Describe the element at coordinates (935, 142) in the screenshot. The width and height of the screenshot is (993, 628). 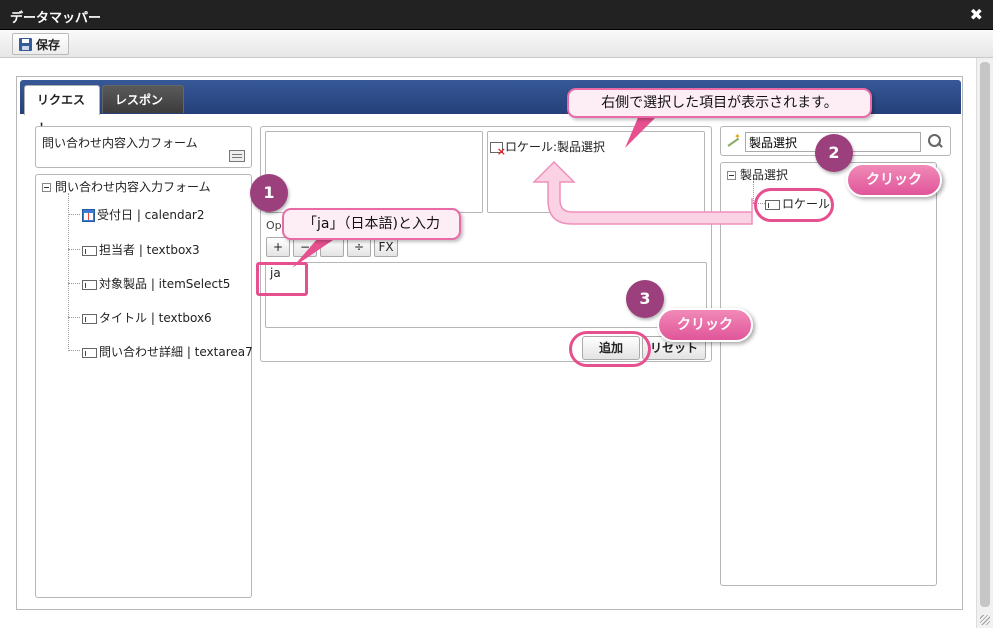
I see `search-icon` at that location.